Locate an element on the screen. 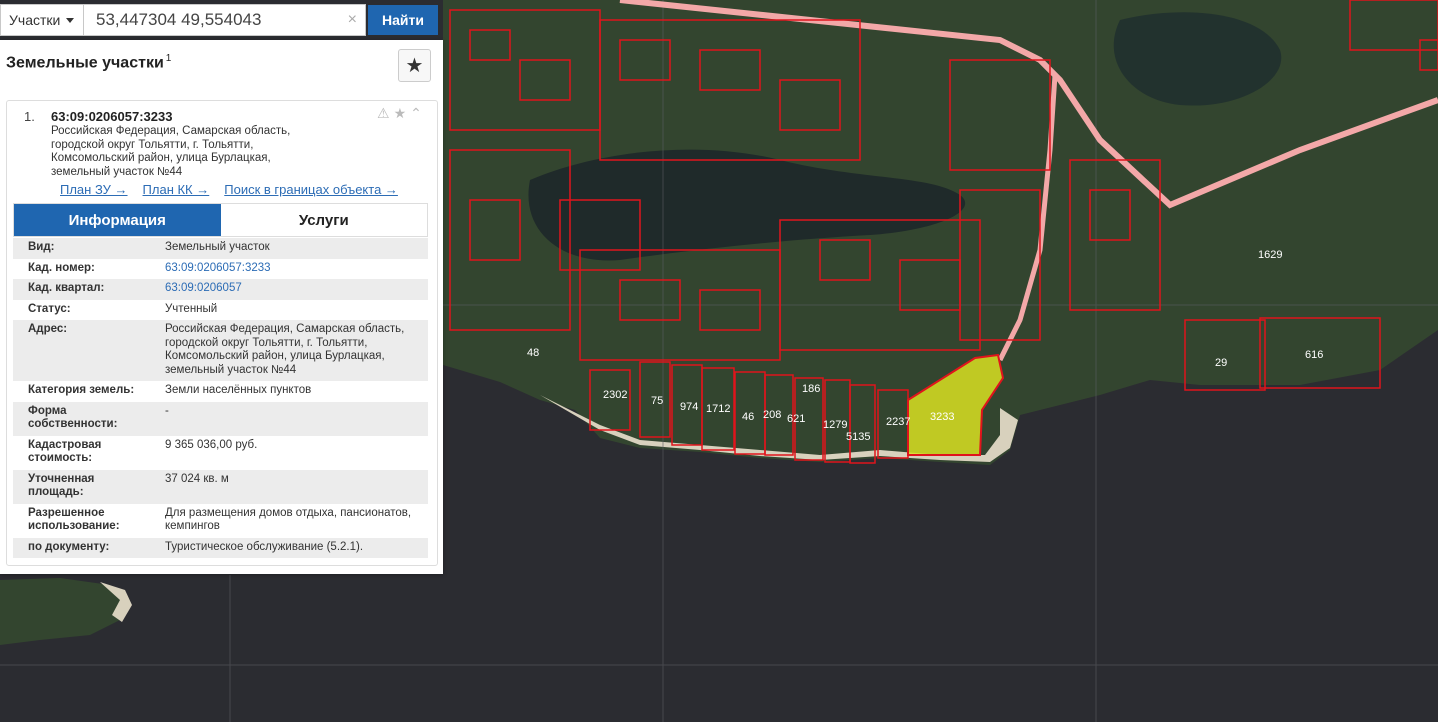  caret-down-icon is located at coordinates (70, 20).